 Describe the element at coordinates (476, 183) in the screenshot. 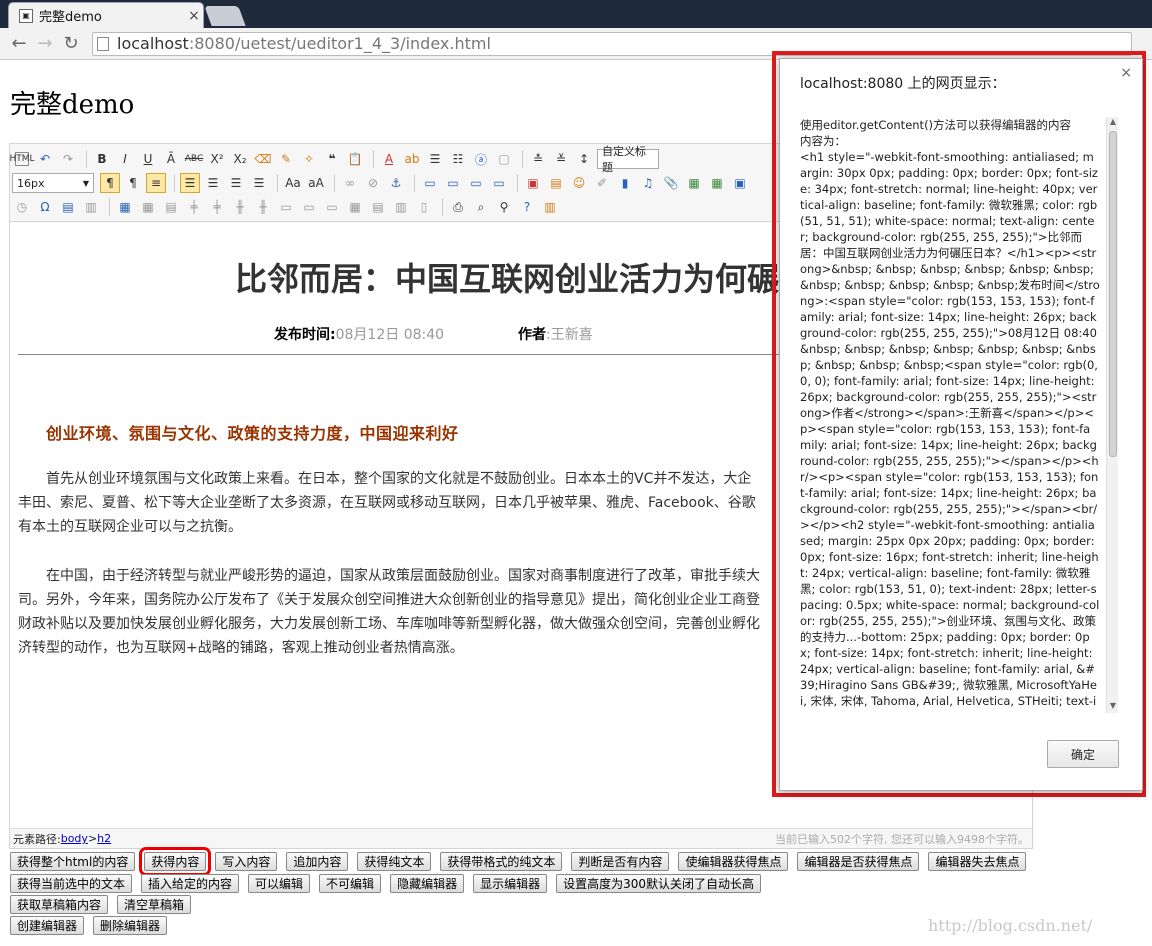

I see `image-right-icon: ▭` at that location.